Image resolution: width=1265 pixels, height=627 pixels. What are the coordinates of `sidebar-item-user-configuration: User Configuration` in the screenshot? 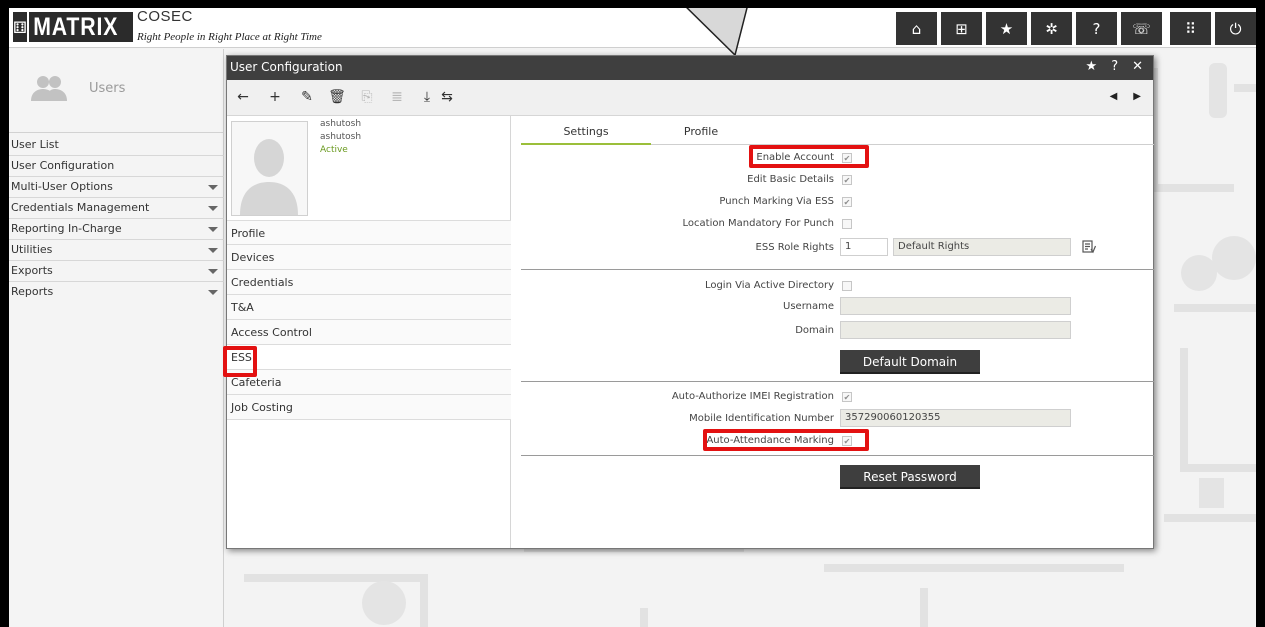 It's located at (116, 166).